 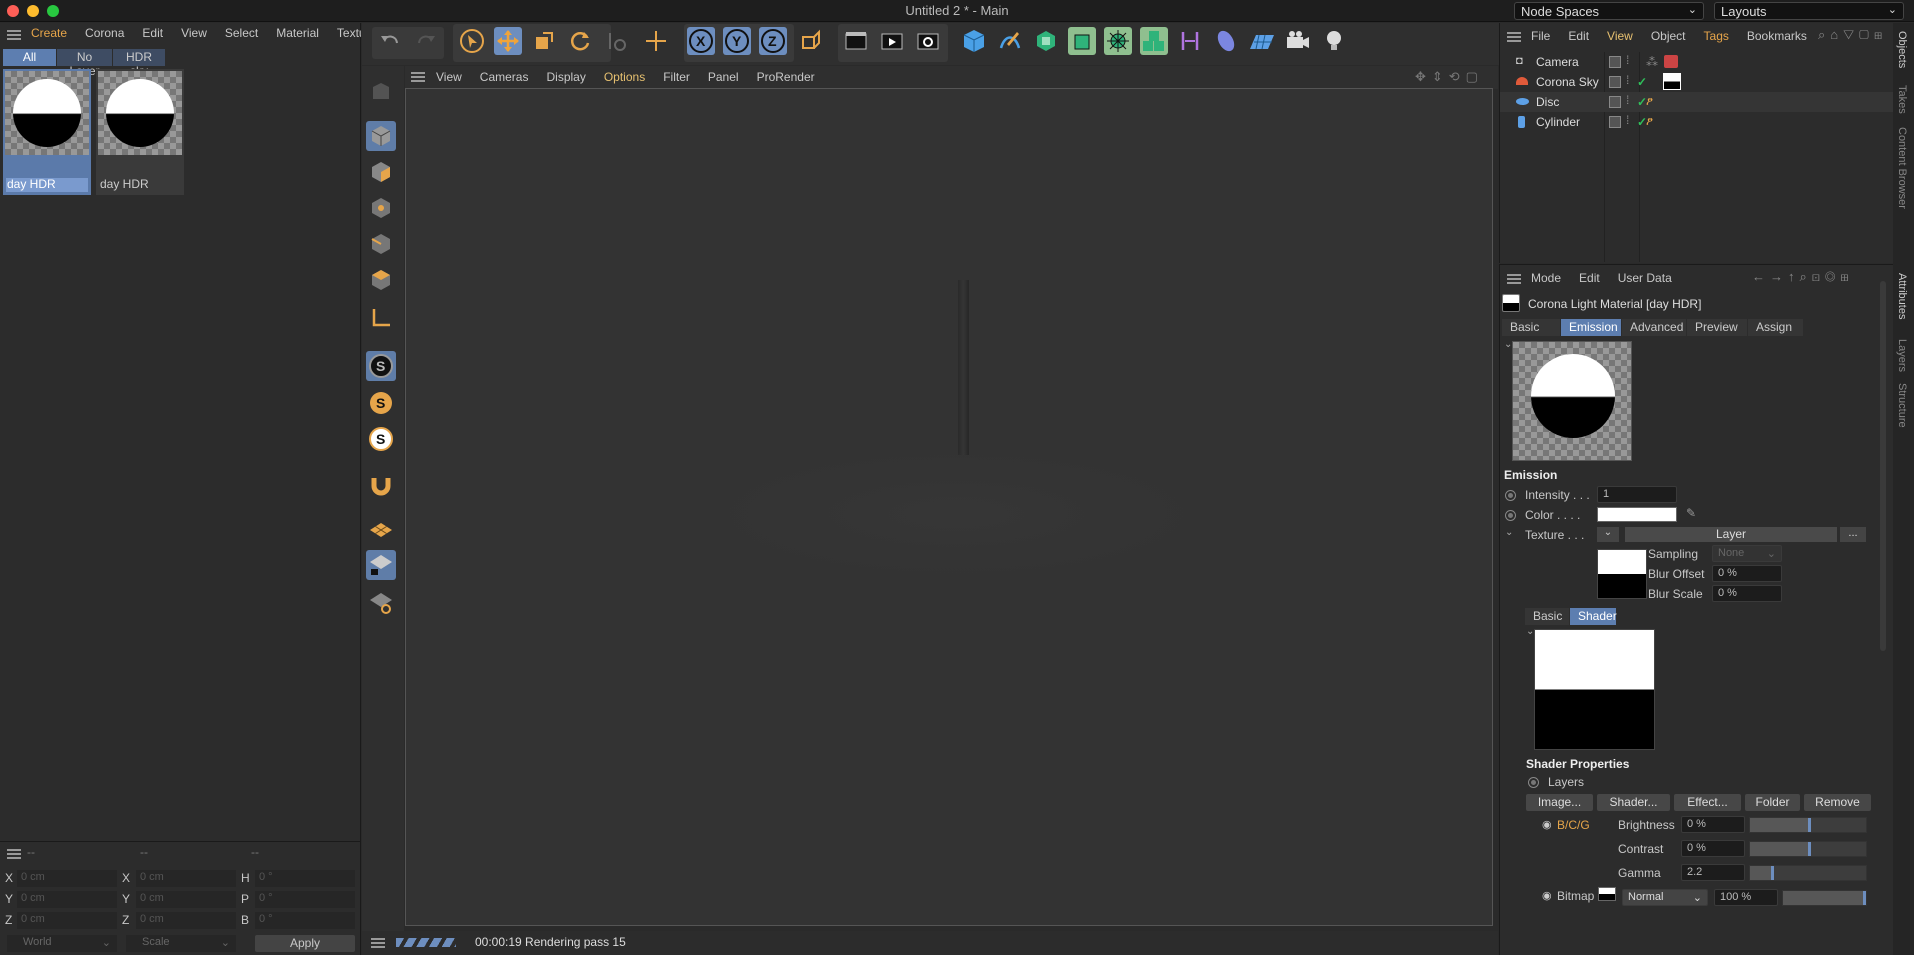 What do you see at coordinates (297, 33) in the screenshot?
I see `menu-material: Material` at bounding box center [297, 33].